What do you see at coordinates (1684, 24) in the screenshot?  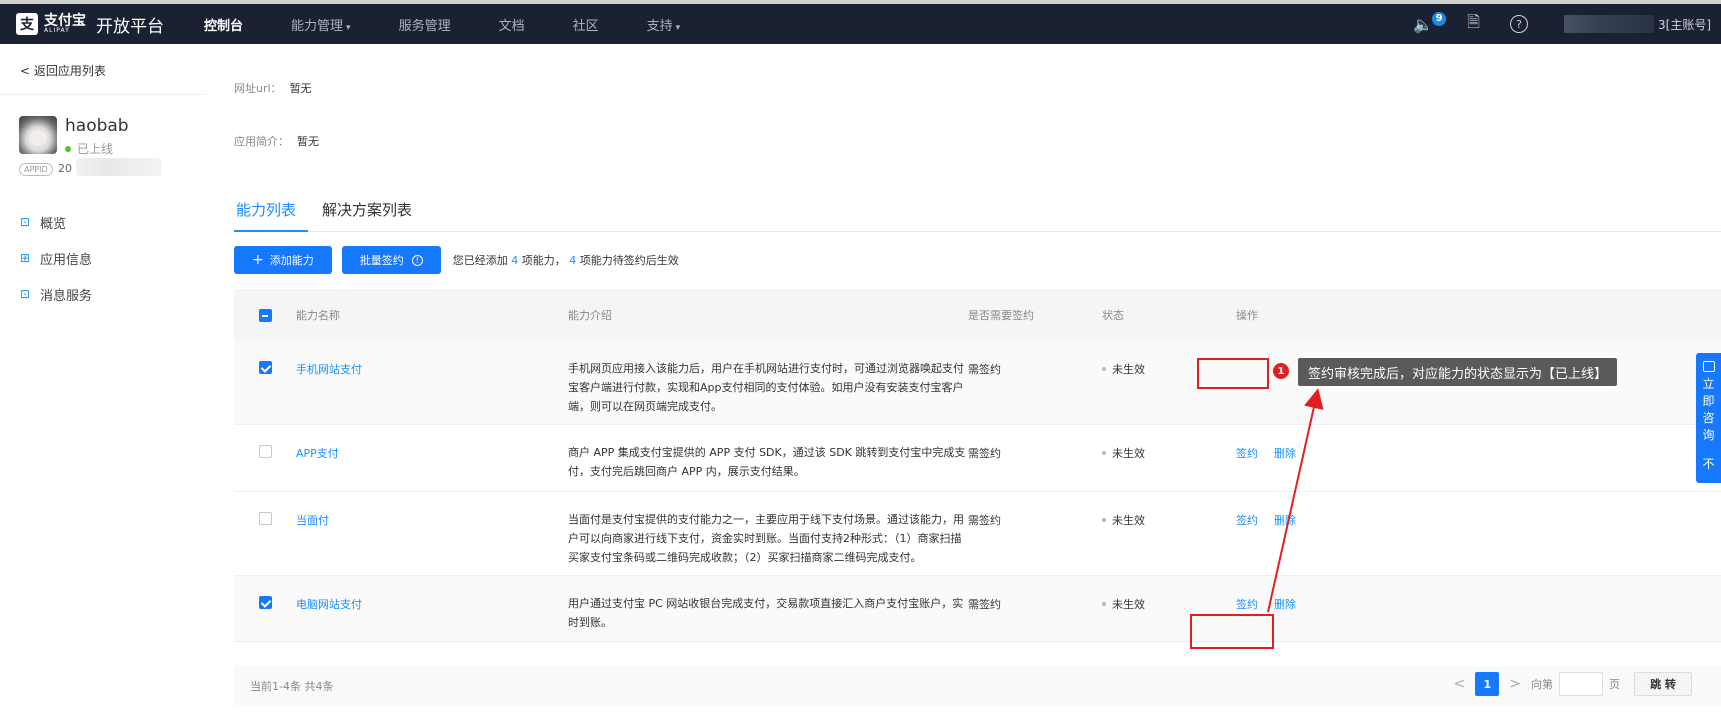 I see `account-label: 3[主账号]` at bounding box center [1684, 24].